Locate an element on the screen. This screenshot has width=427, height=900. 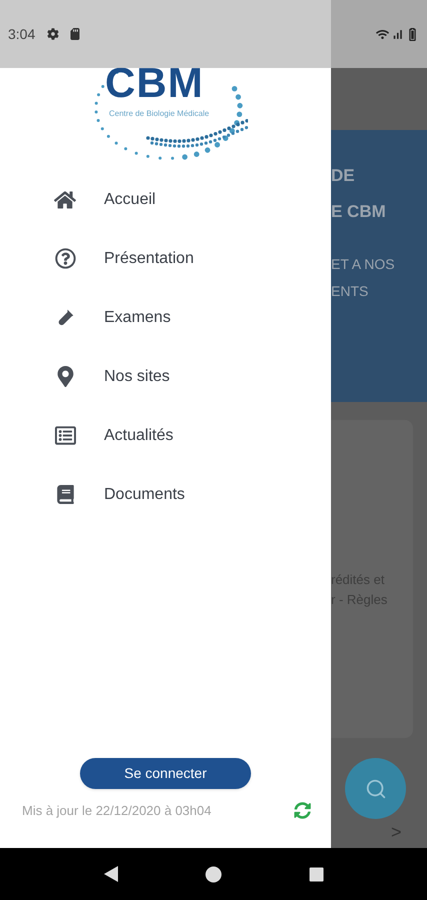
status-time: 3:04 is located at coordinates (22, 34).